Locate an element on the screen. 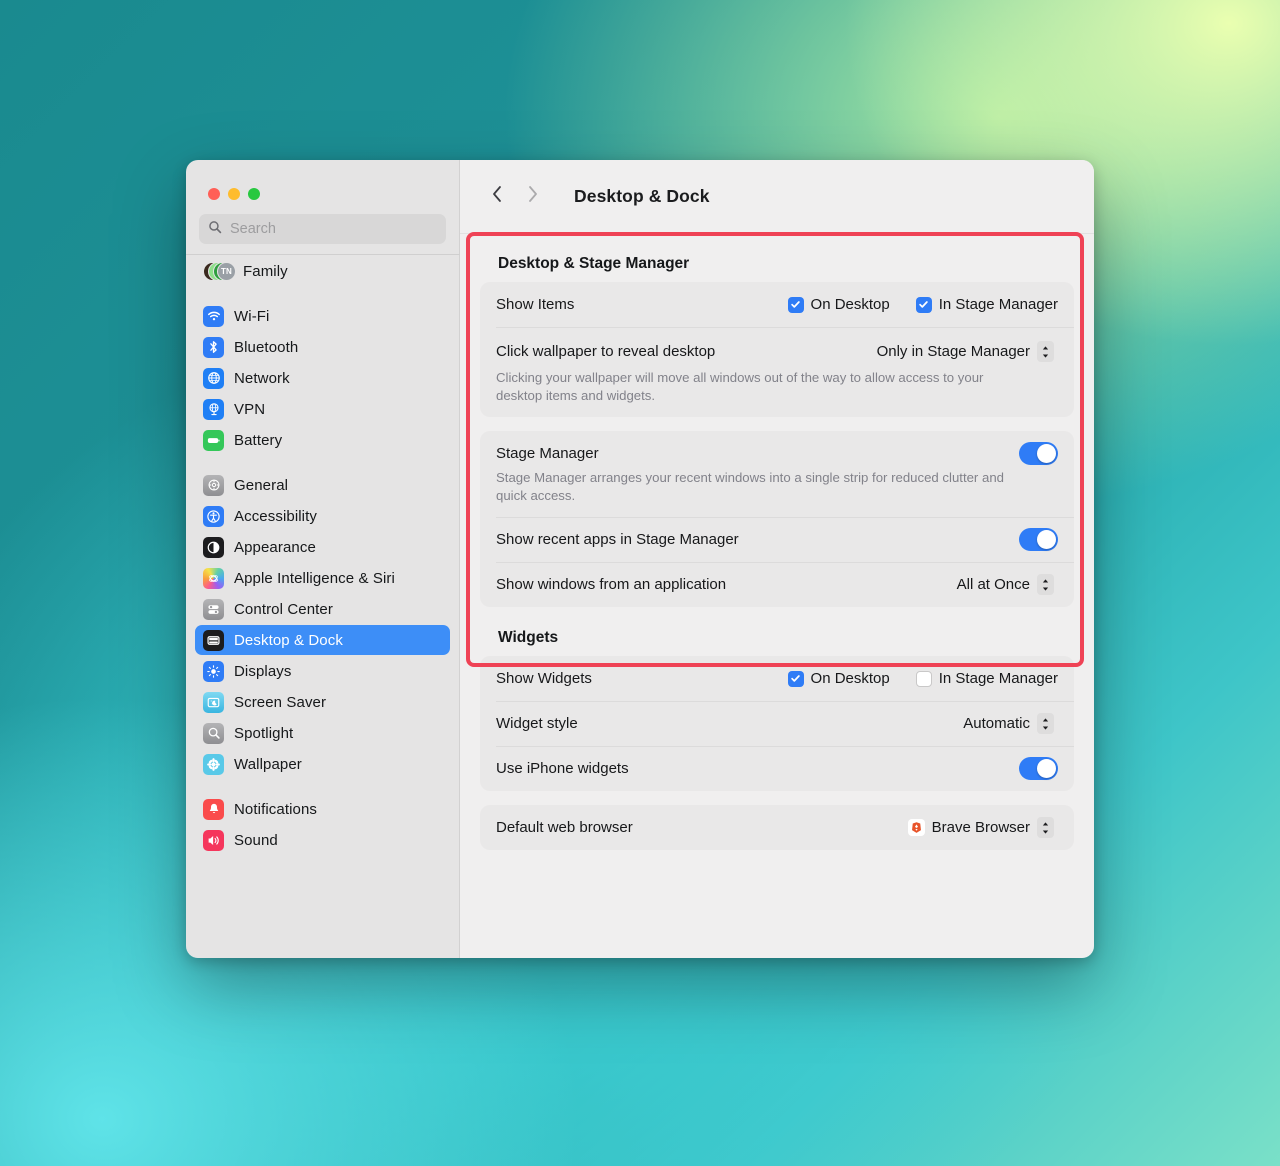 The height and width of the screenshot is (1166, 1280). default-browser-popup-button: Brave Browser is located at coordinates (980, 827).